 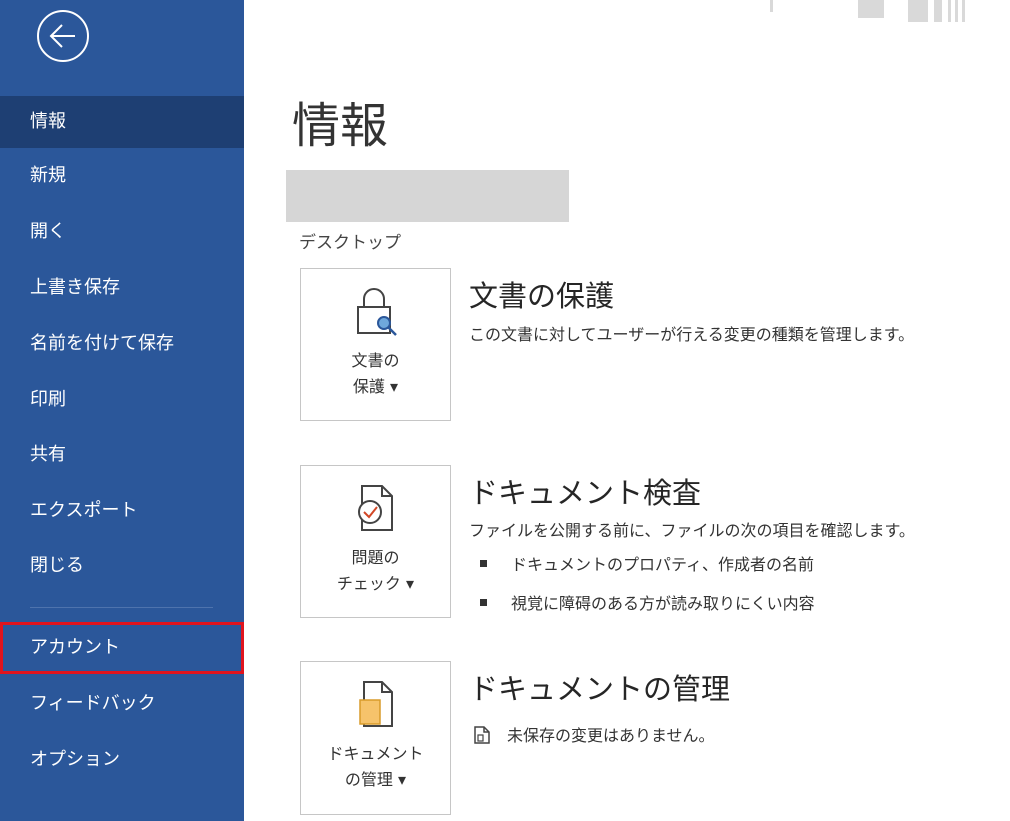 I want to click on nav-new: 新規, so click(x=122, y=176).